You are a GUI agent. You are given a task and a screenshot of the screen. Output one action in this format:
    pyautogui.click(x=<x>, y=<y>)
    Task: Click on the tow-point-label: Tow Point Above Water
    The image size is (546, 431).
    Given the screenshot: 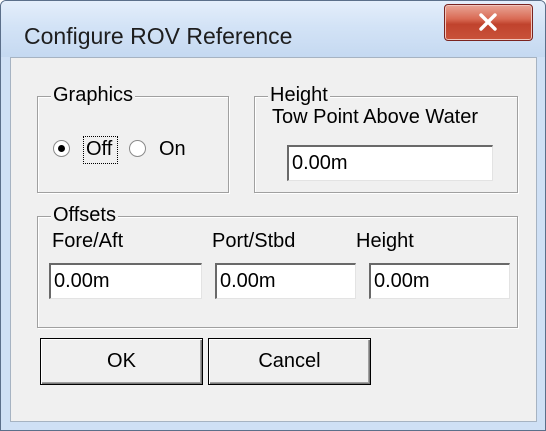 What is the action you would take?
    pyautogui.click(x=375, y=117)
    